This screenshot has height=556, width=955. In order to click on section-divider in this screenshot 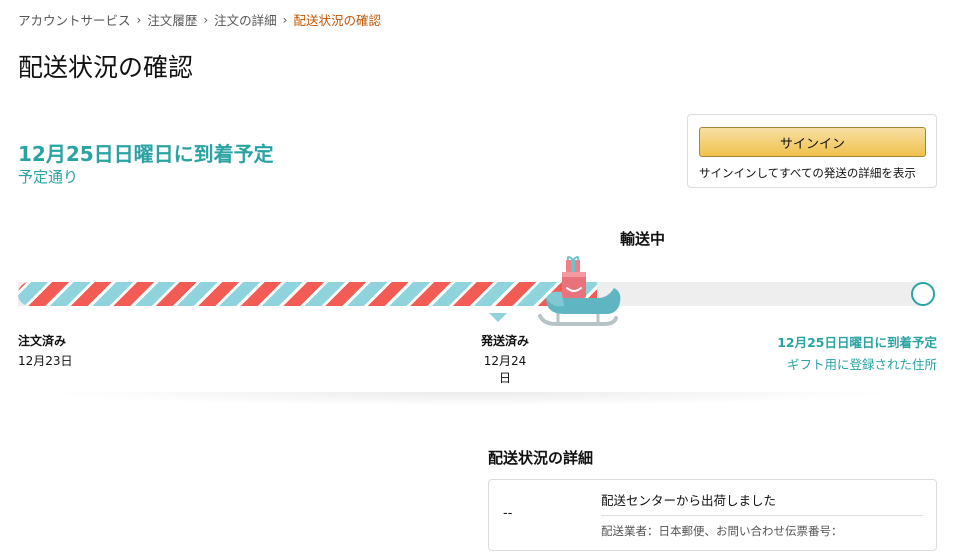, I will do `click(470, 399)`.